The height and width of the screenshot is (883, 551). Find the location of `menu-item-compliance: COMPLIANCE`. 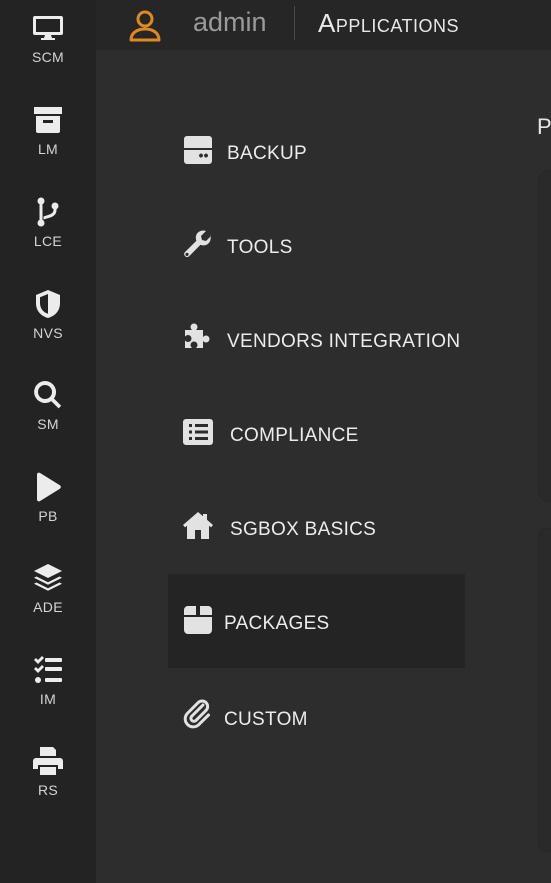

menu-item-compliance: COMPLIANCE is located at coordinates (316, 435).